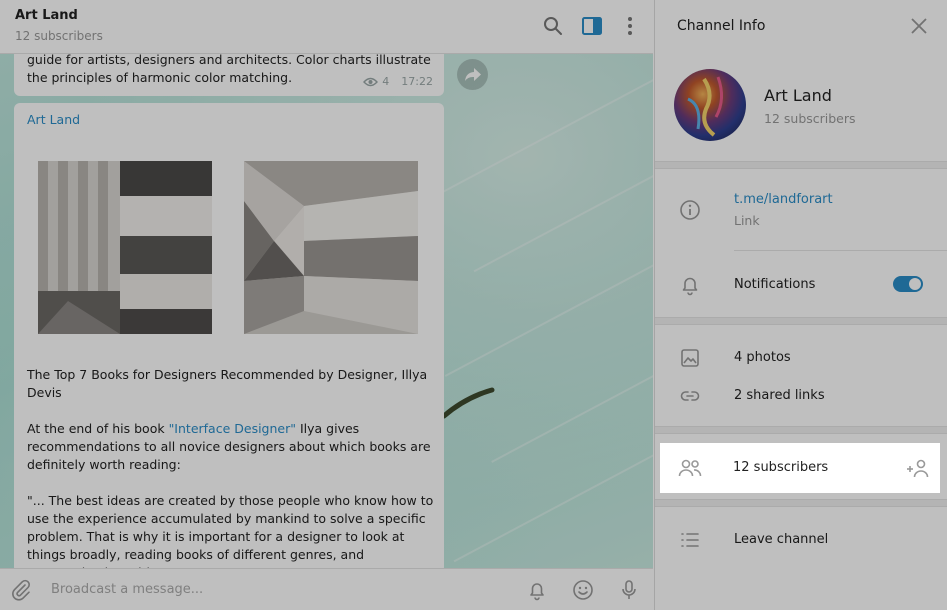 The height and width of the screenshot is (610, 947). What do you see at coordinates (690, 210) in the screenshot?
I see `info-icon` at bounding box center [690, 210].